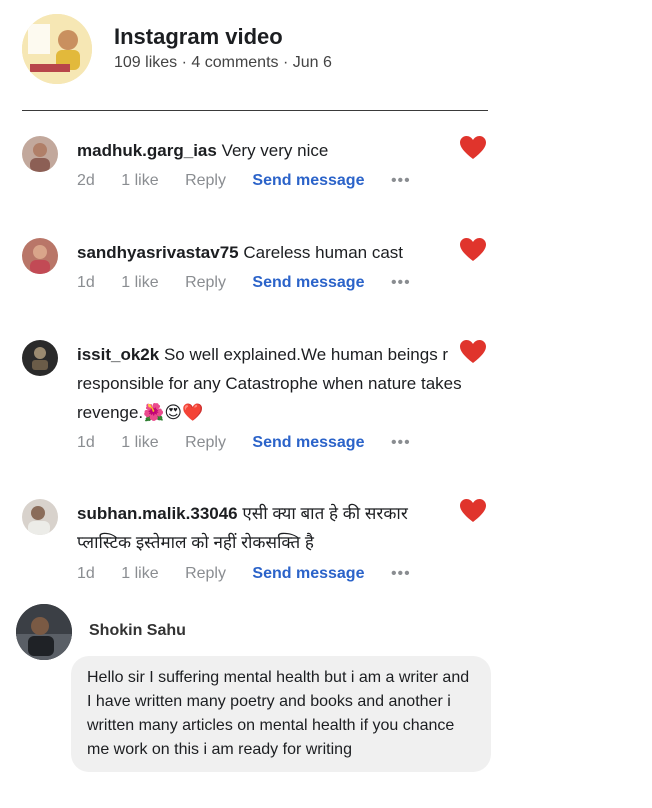 The image size is (652, 808). What do you see at coordinates (198, 37) in the screenshot?
I see `page-title: Instagram video` at bounding box center [198, 37].